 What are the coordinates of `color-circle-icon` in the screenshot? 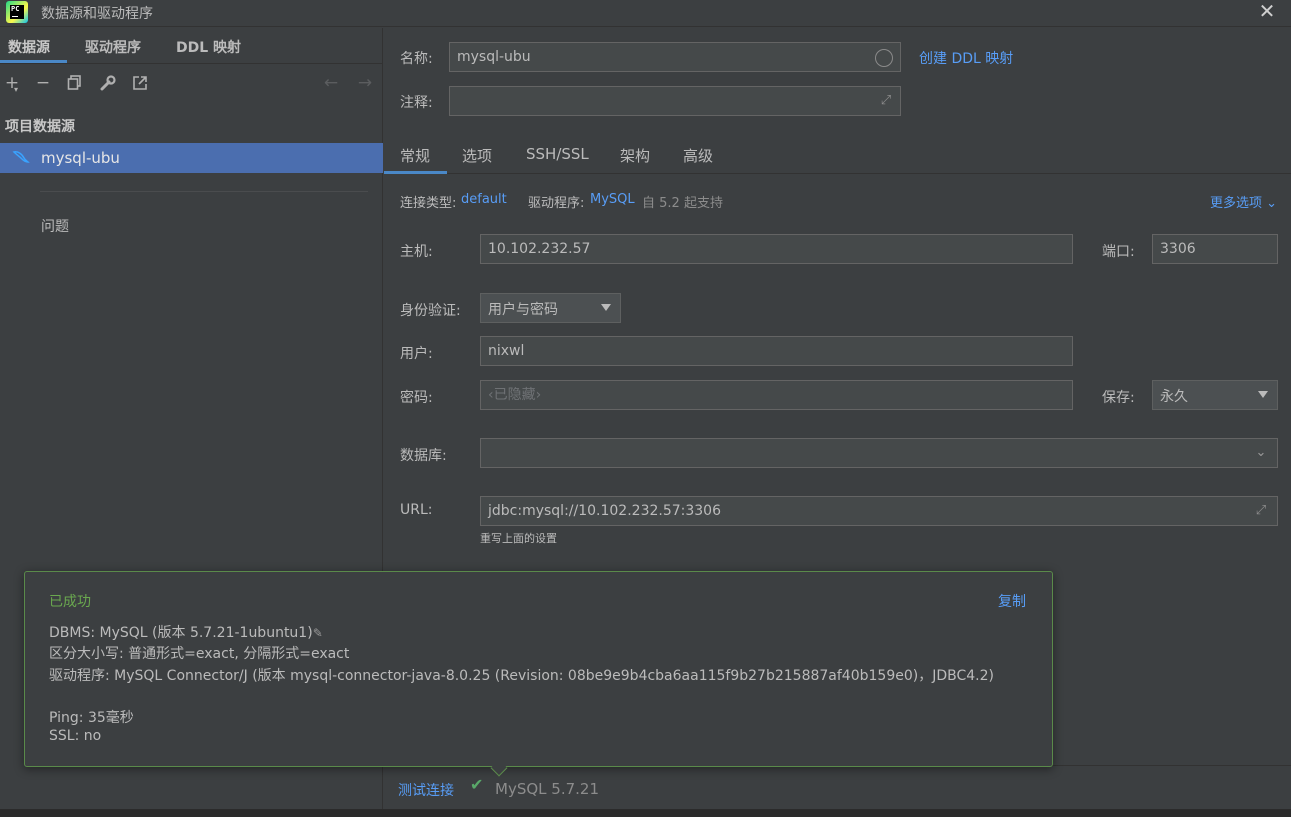 It's located at (884, 58).